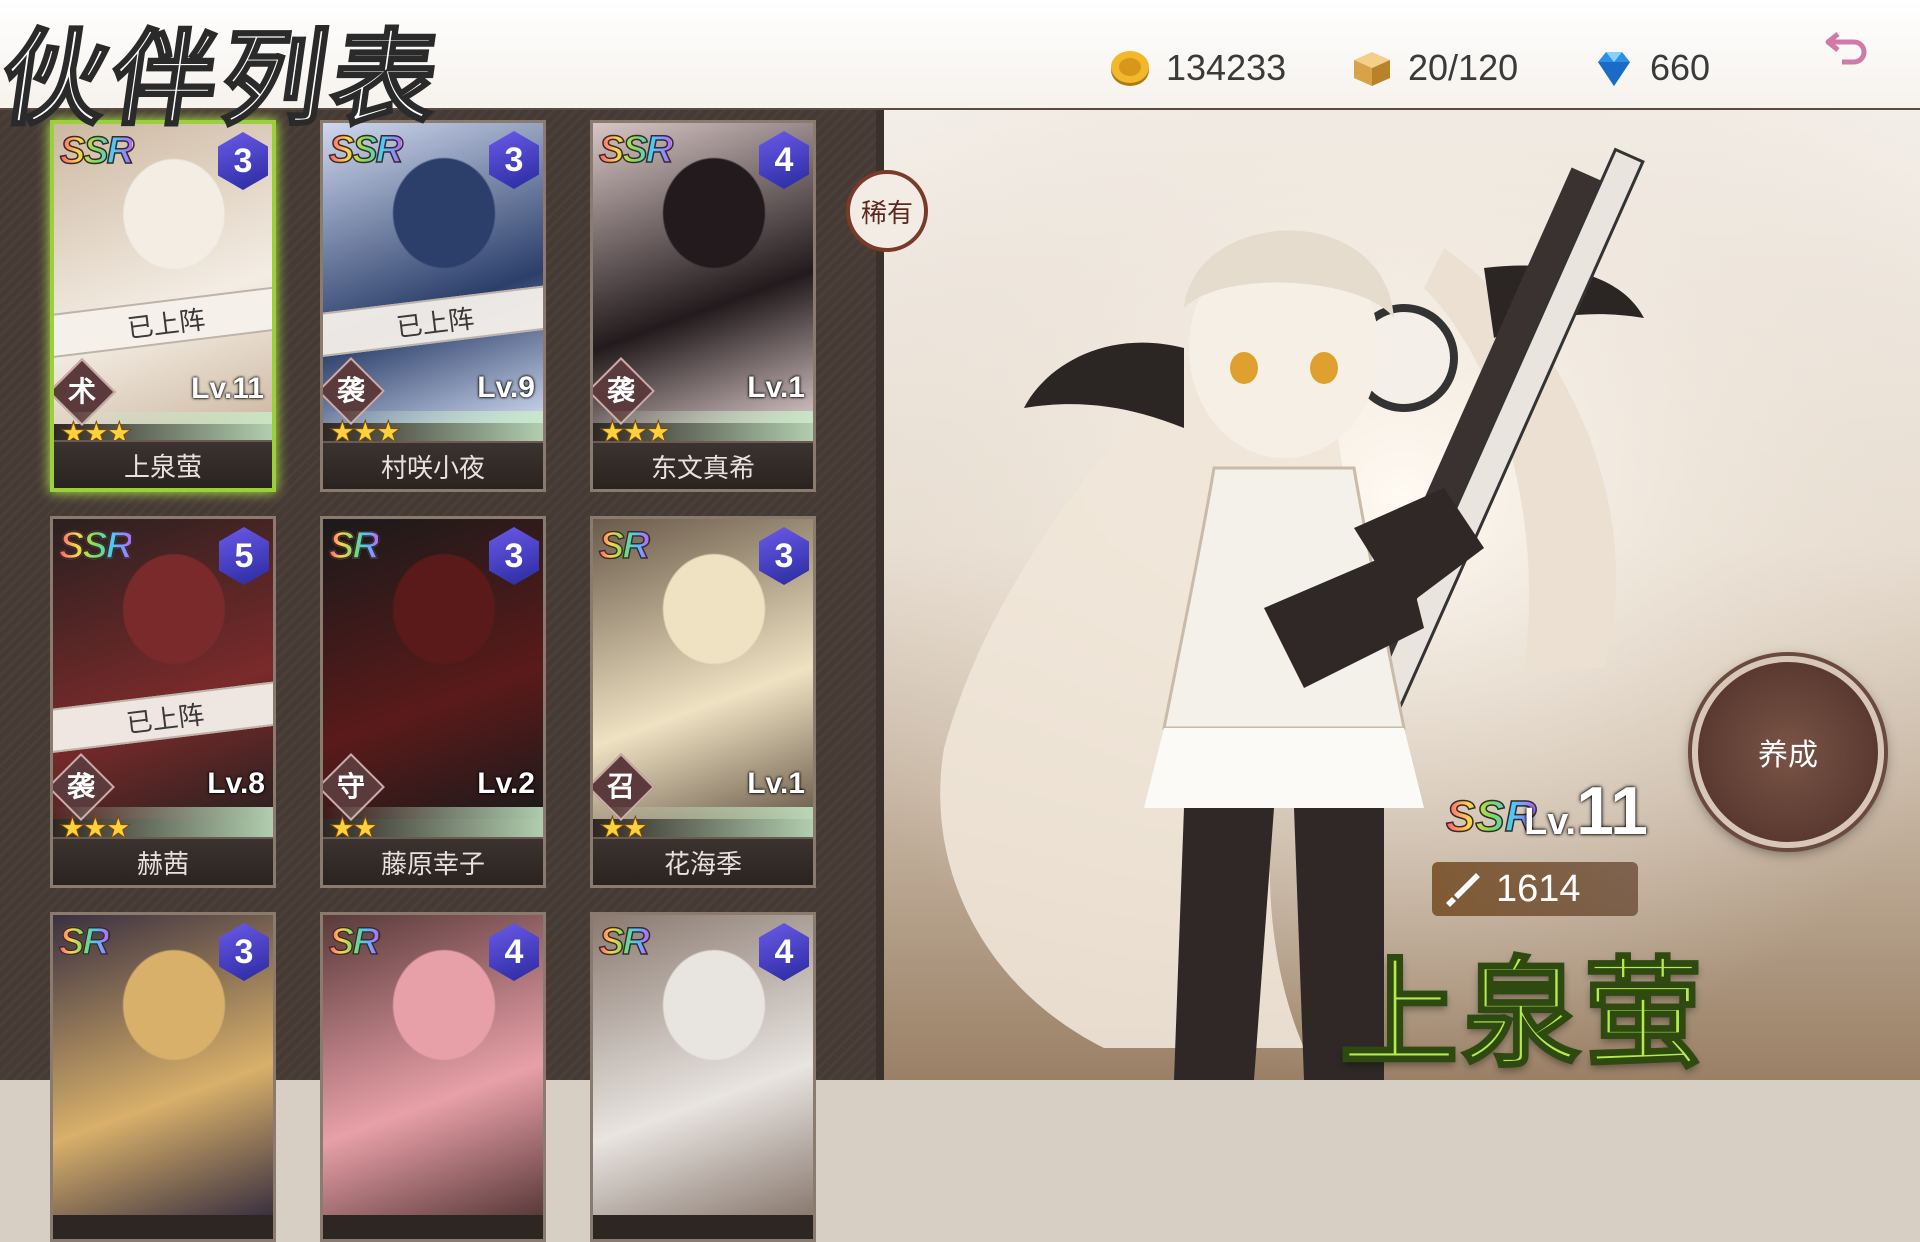 The image size is (1920, 1242). Describe the element at coordinates (506, 387) in the screenshot. I see `level-label: Lv.9` at that location.